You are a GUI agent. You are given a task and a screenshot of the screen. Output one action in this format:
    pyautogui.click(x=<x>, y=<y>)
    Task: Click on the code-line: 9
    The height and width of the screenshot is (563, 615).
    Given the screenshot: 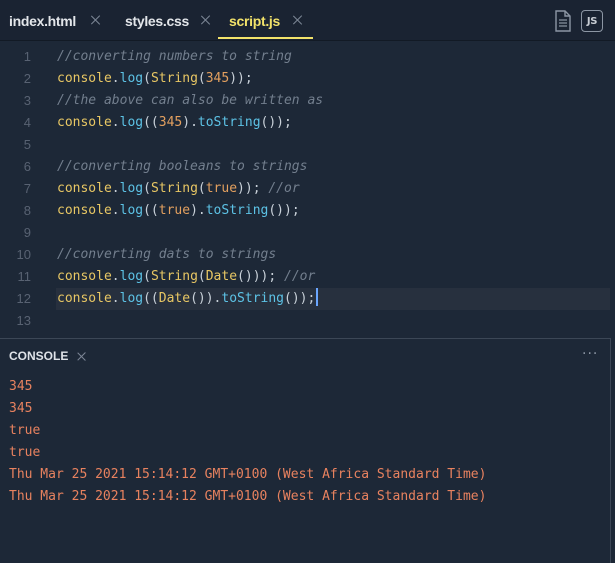 What is the action you would take?
    pyautogui.click(x=307, y=233)
    